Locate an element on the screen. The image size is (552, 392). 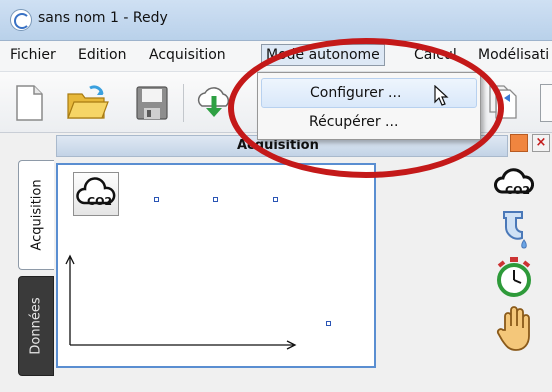
title-bar: sans nom 1 - Redy is located at coordinates (276, 20).